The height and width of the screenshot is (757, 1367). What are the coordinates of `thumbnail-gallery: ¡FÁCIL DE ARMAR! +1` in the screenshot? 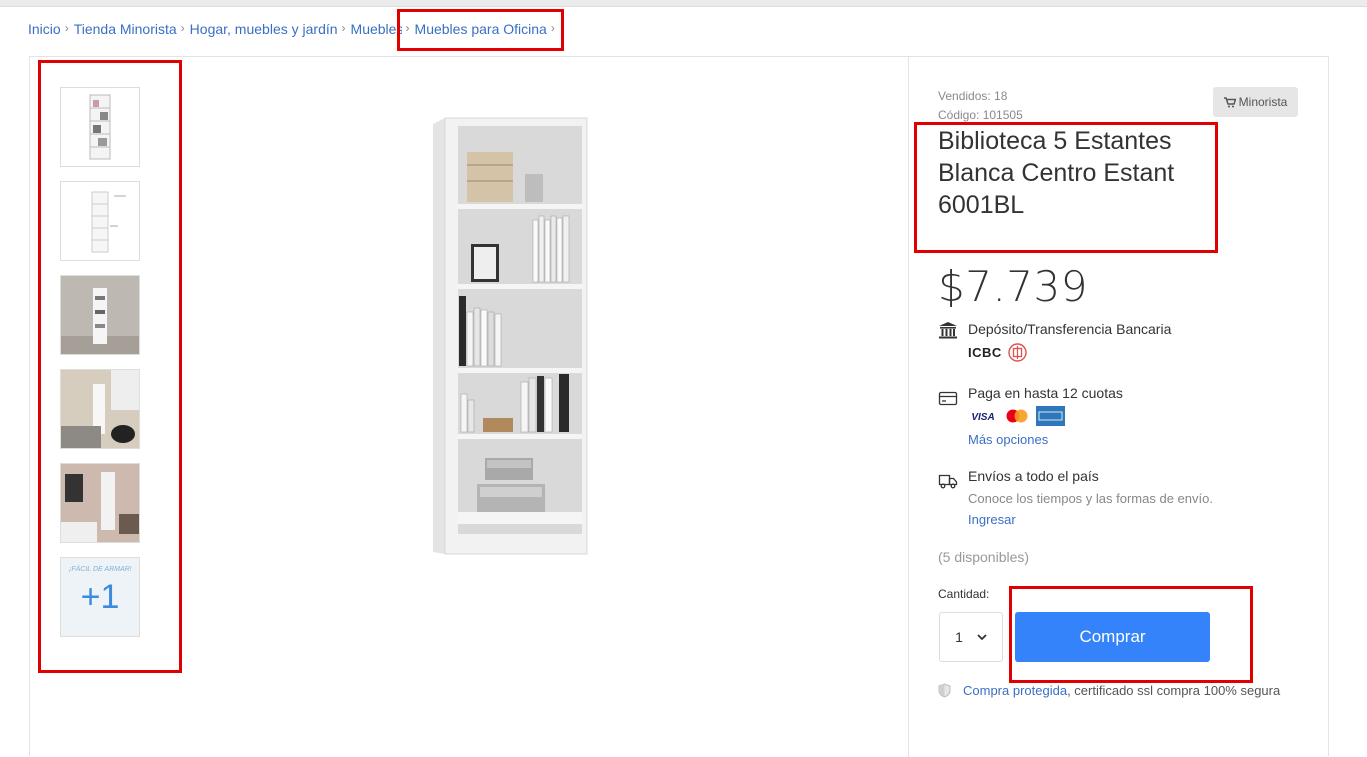 It's located at (100, 369).